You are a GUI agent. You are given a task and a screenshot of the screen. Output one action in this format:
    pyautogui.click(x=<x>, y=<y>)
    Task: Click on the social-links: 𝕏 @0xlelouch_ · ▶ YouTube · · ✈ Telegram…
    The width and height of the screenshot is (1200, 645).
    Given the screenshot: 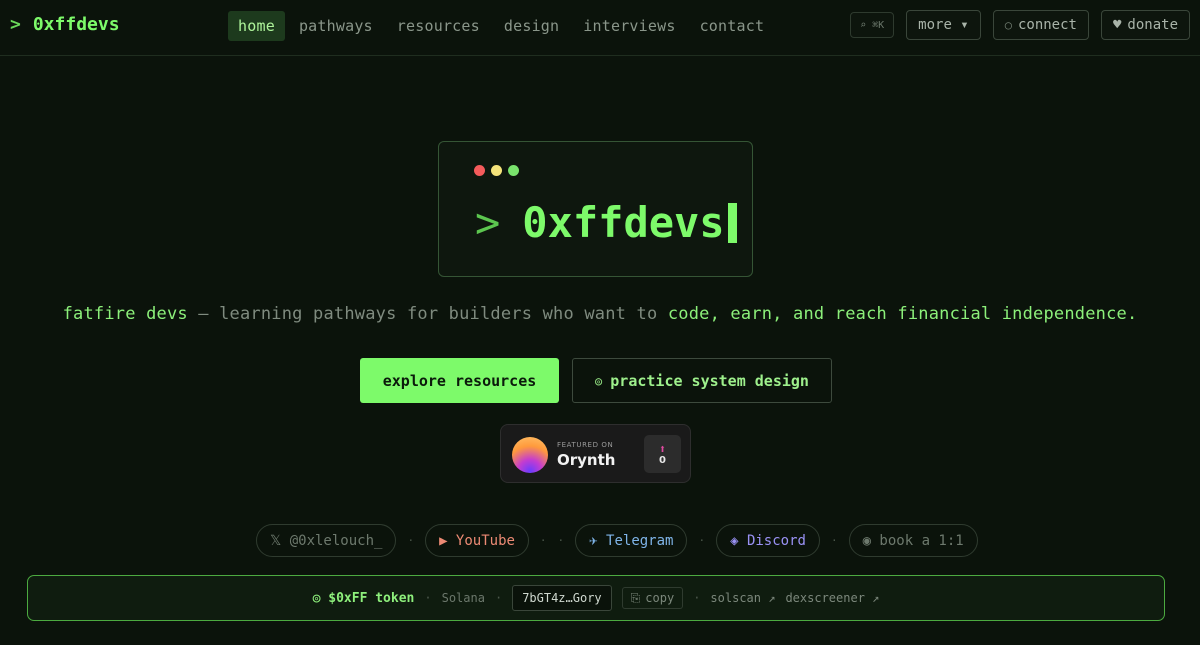 What is the action you would take?
    pyautogui.click(x=617, y=540)
    